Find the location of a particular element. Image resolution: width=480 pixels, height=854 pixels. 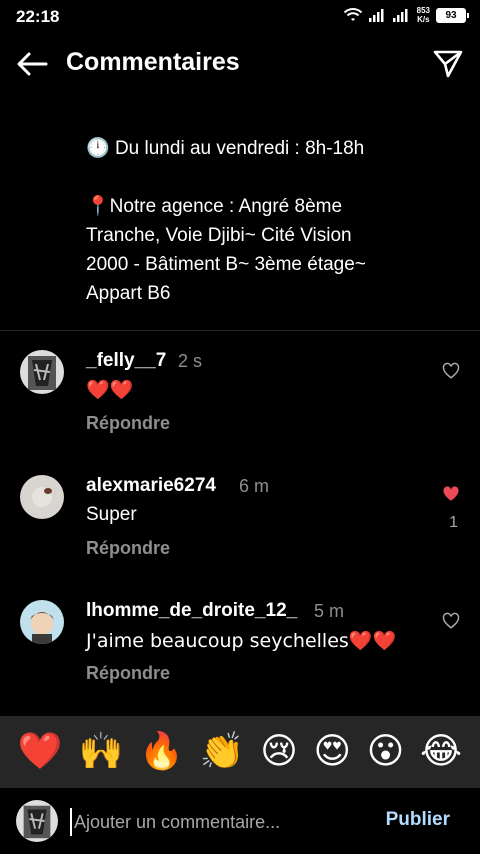

comment-username: lhomme_de_droite_12_ is located at coordinates (191, 611).